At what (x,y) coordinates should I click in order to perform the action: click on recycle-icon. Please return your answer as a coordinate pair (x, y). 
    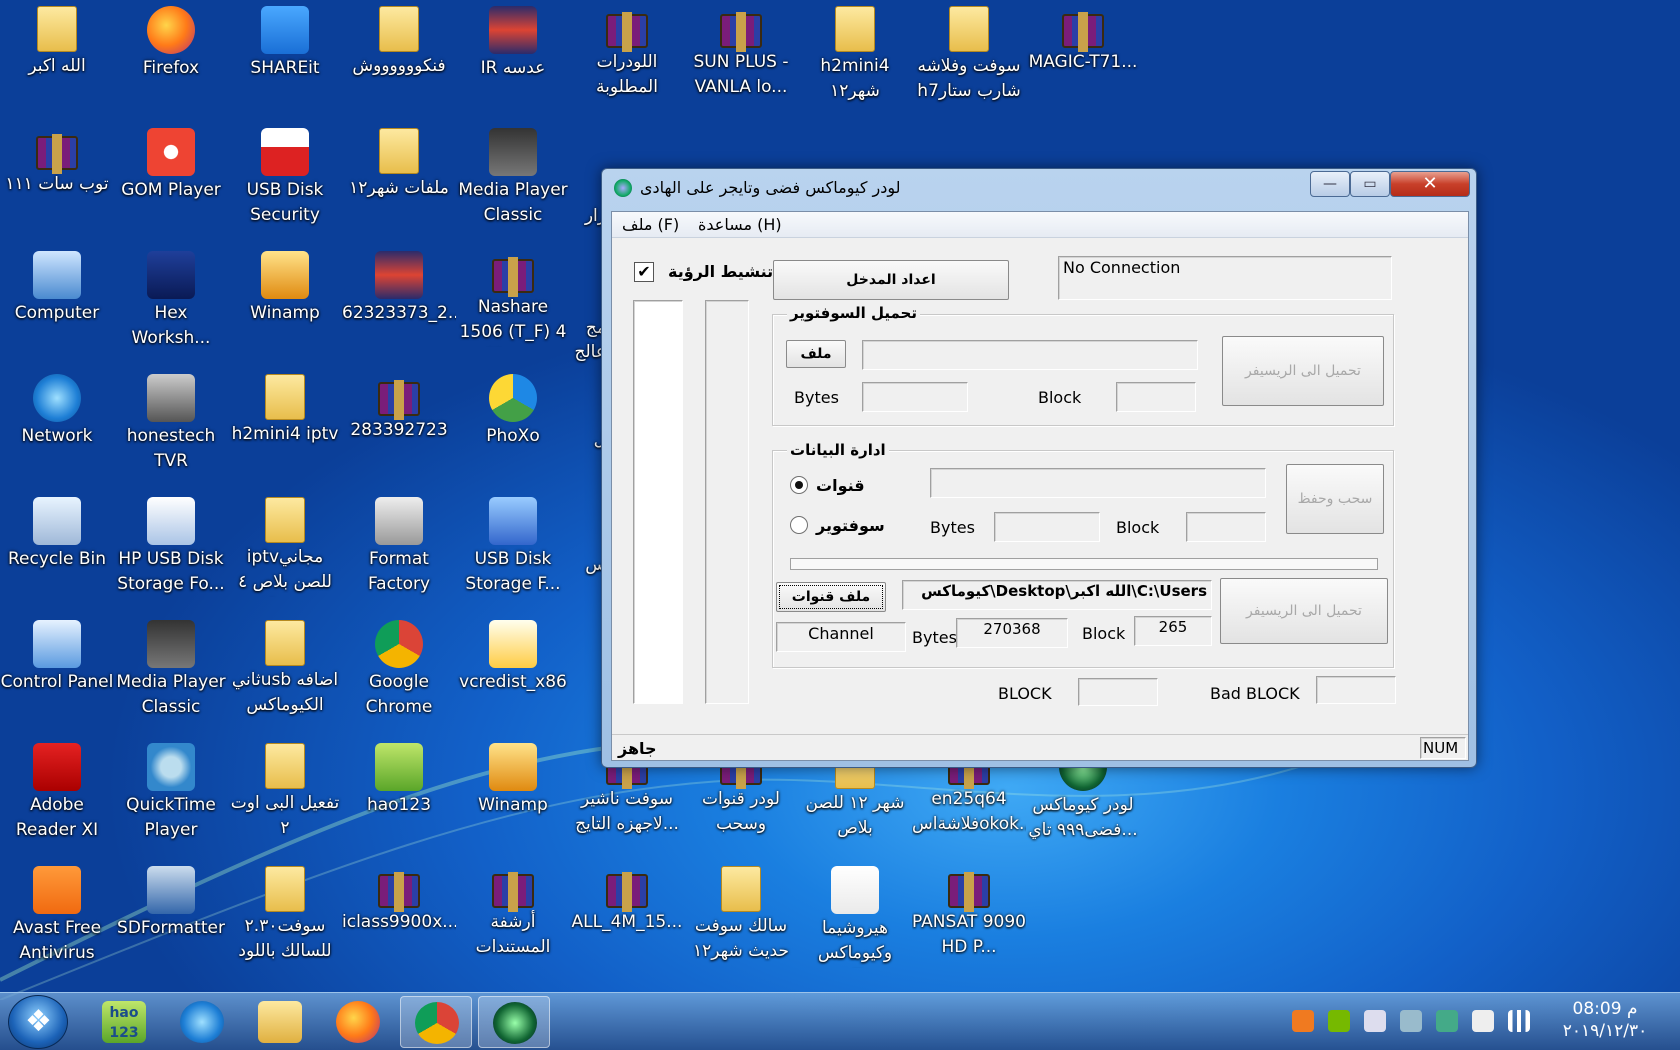
    Looking at the image, I should click on (57, 521).